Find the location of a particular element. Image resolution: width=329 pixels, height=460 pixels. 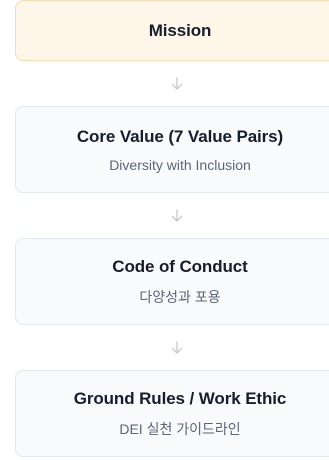

core-value-subtitle: Diversity with Inclusion is located at coordinates (180, 164).